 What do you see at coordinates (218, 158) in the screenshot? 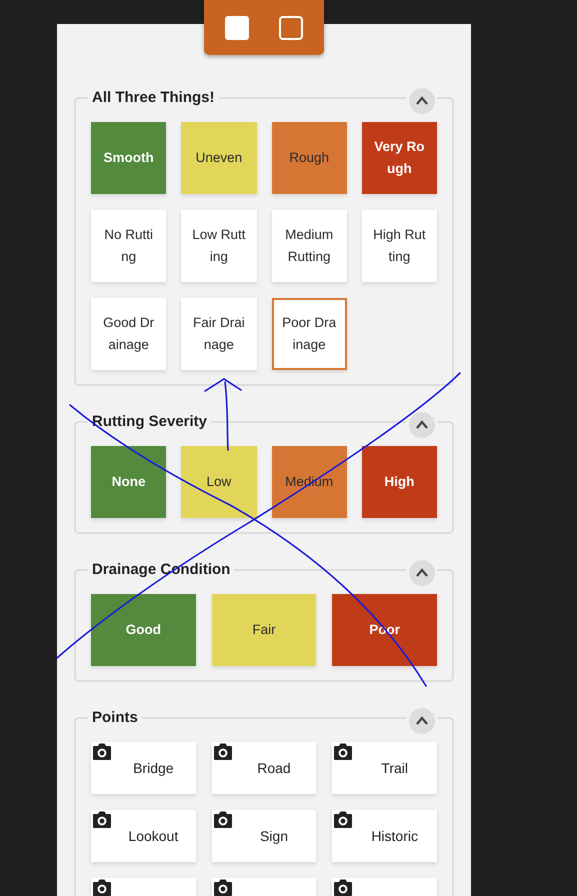
I see `option-button: Uneven` at bounding box center [218, 158].